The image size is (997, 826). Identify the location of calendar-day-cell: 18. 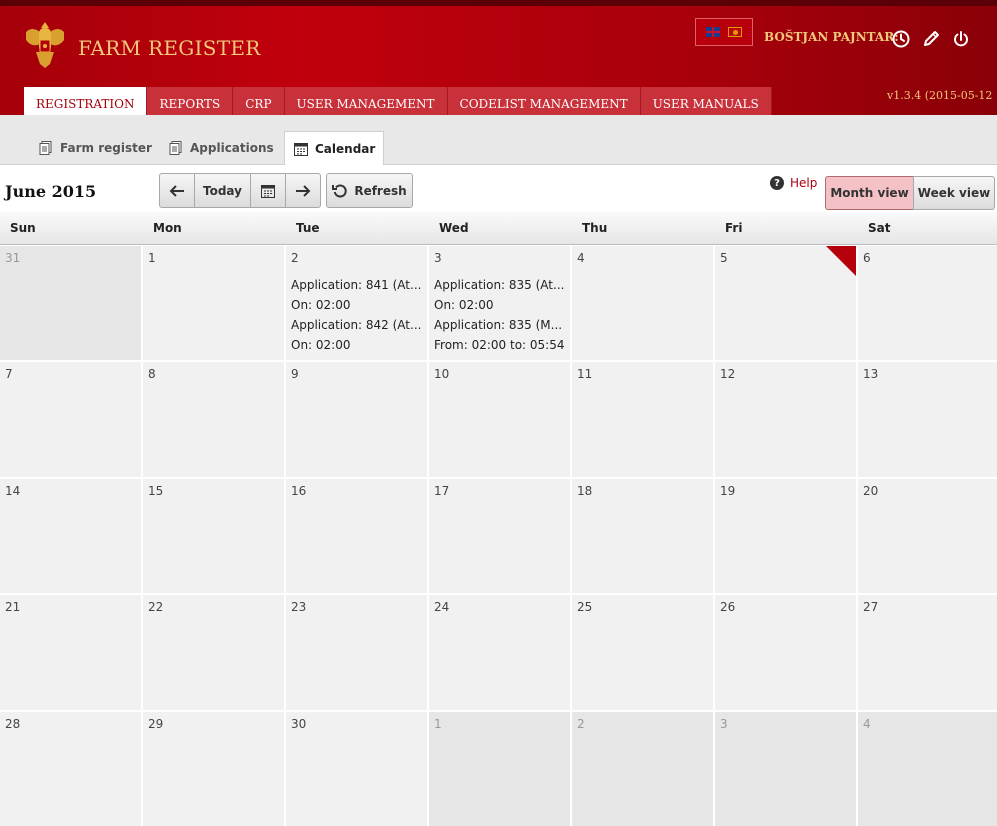
(642, 536).